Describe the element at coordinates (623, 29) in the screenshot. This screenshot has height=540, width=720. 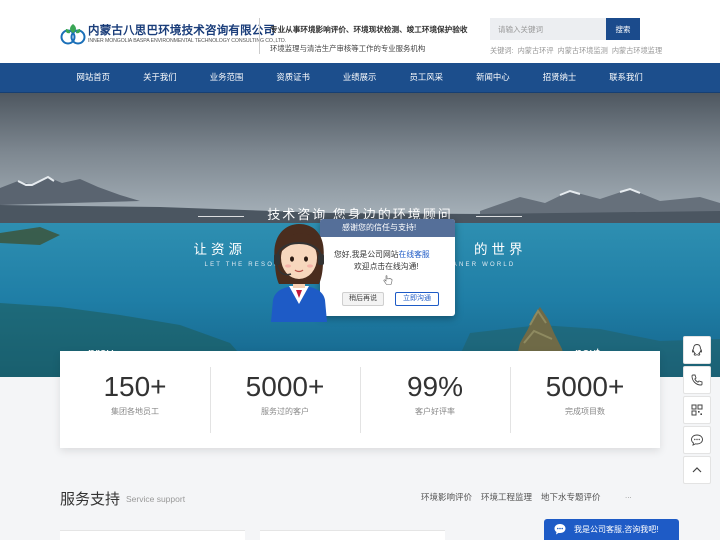
I see `search-button: 搜索` at that location.